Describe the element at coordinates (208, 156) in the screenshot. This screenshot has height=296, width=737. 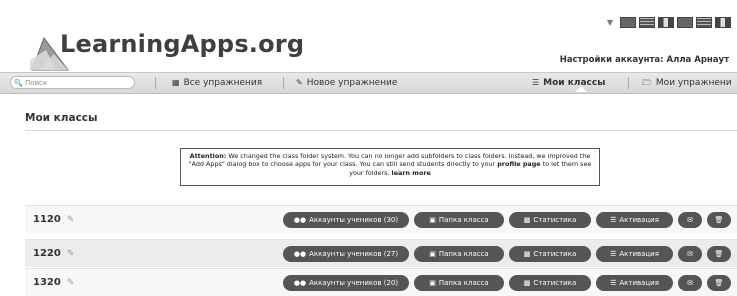
I see `notice-strong: Attention:` at that location.